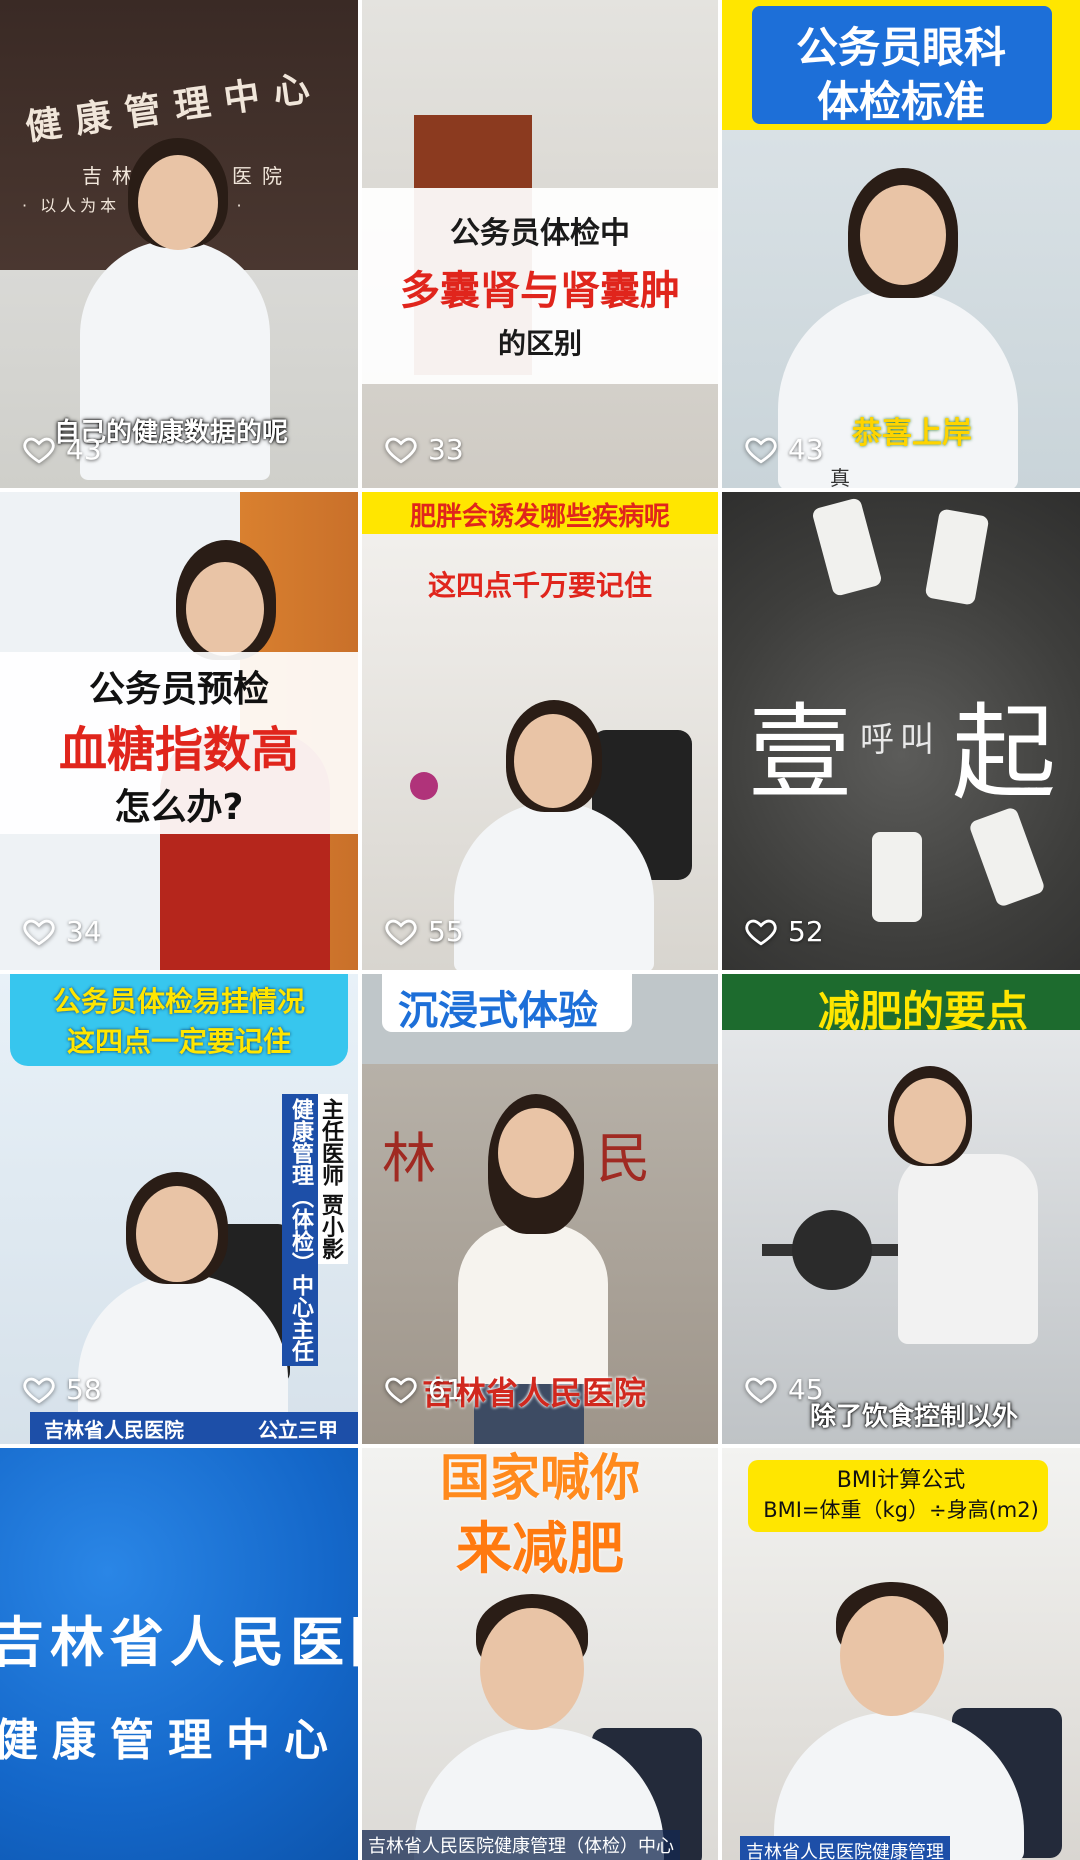 The image size is (1080, 1860). What do you see at coordinates (179, 807) in the screenshot?
I see `caption-line-3: 怎么办?` at bounding box center [179, 807].